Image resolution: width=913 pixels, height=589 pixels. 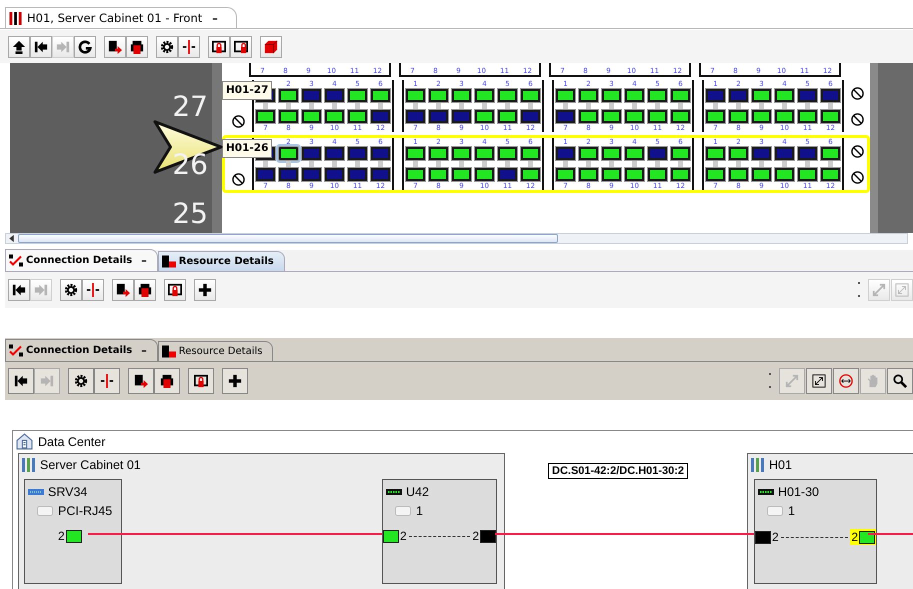 I want to click on device-name: SRV34, so click(x=68, y=492).